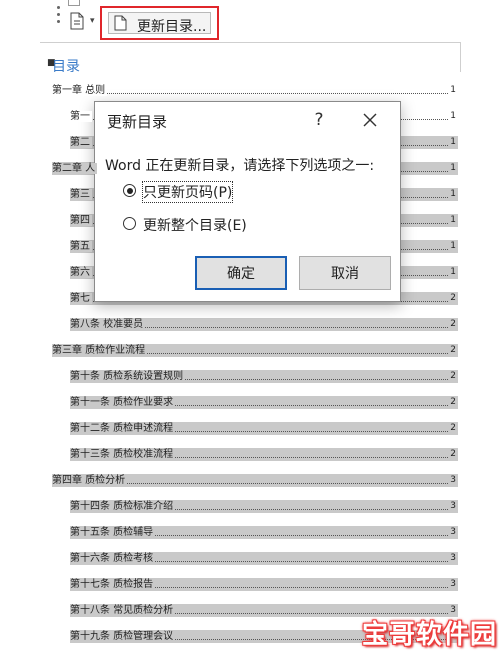 The width and height of the screenshot is (500, 662). What do you see at coordinates (100, 350) in the screenshot?
I see `toc-entry-text: 第三章 质检作业流程` at bounding box center [100, 350].